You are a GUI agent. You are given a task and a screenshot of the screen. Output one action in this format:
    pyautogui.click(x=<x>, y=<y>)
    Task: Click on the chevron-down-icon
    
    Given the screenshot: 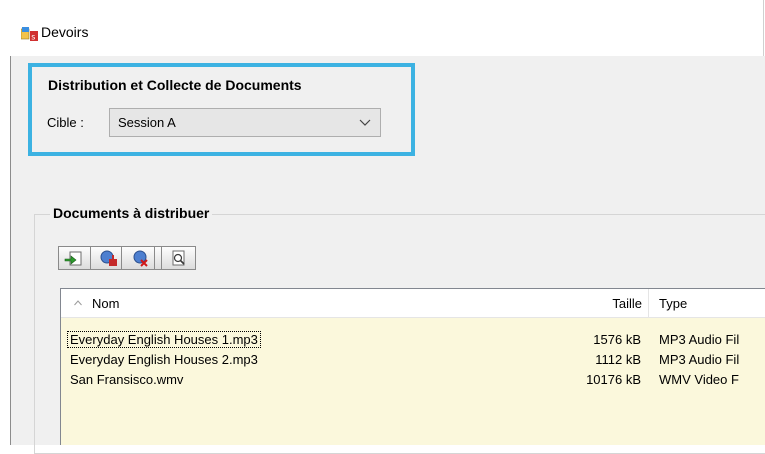 What is the action you would take?
    pyautogui.click(x=365, y=122)
    